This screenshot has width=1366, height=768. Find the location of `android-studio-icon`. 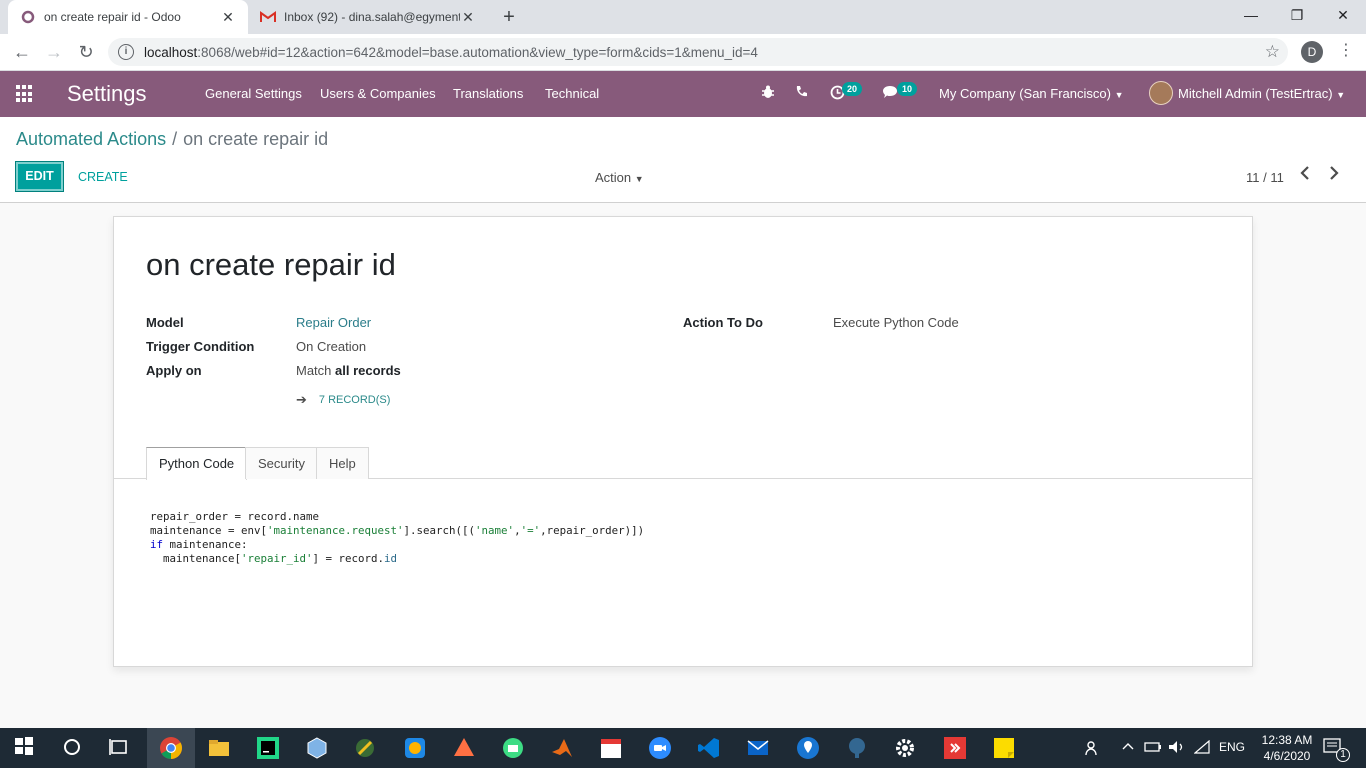

android-studio-icon is located at coordinates (513, 748).